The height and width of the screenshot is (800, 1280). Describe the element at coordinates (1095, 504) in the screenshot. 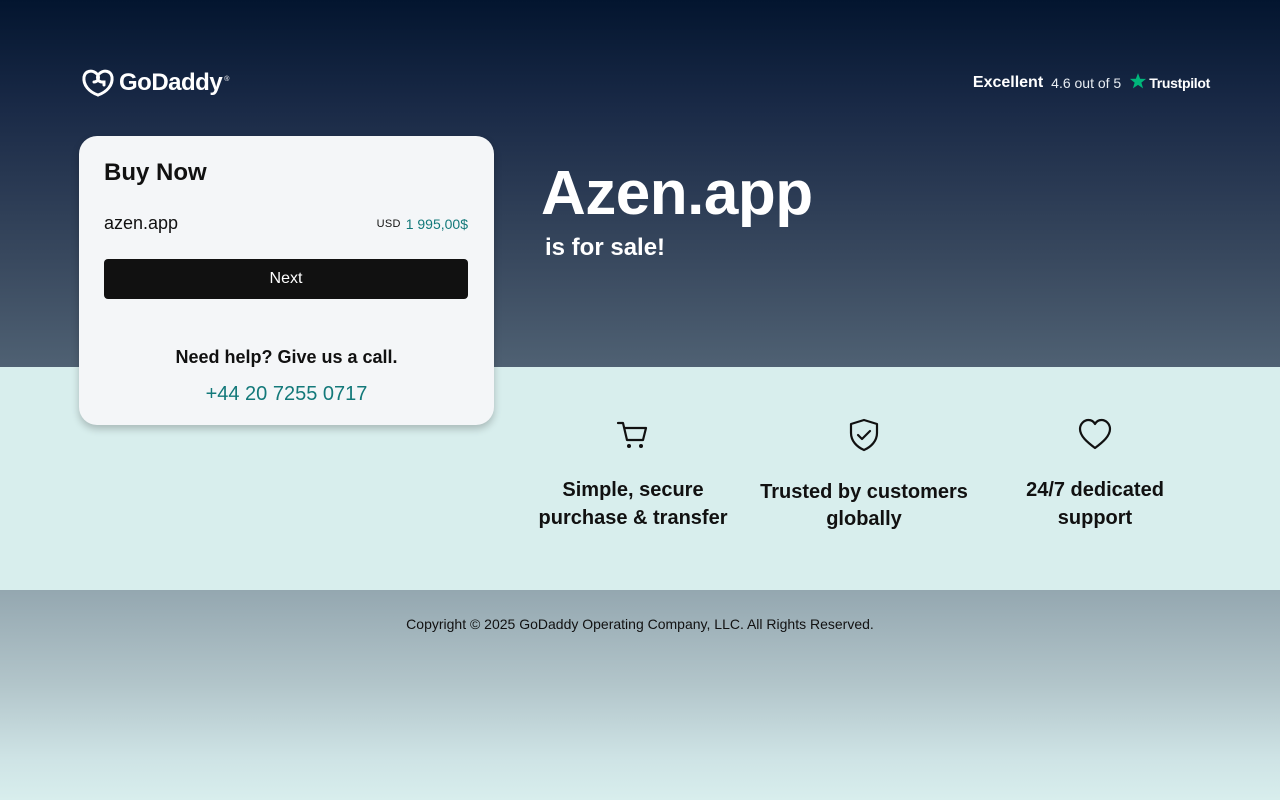

I see `feature-text: 24/7 dedicated support` at that location.